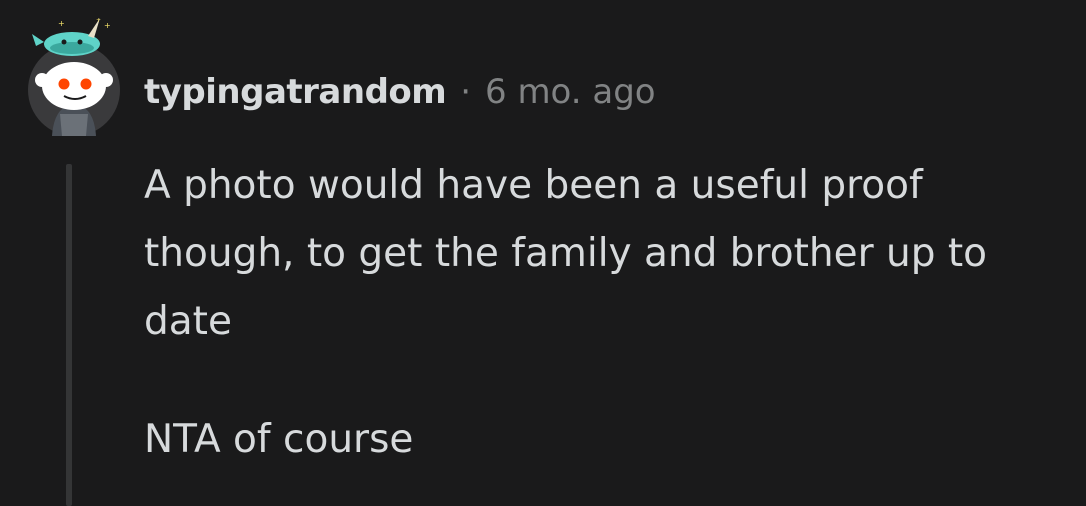 The width and height of the screenshot is (1086, 506). What do you see at coordinates (279, 439) in the screenshot?
I see `comment-paragraph: NTA of course` at bounding box center [279, 439].